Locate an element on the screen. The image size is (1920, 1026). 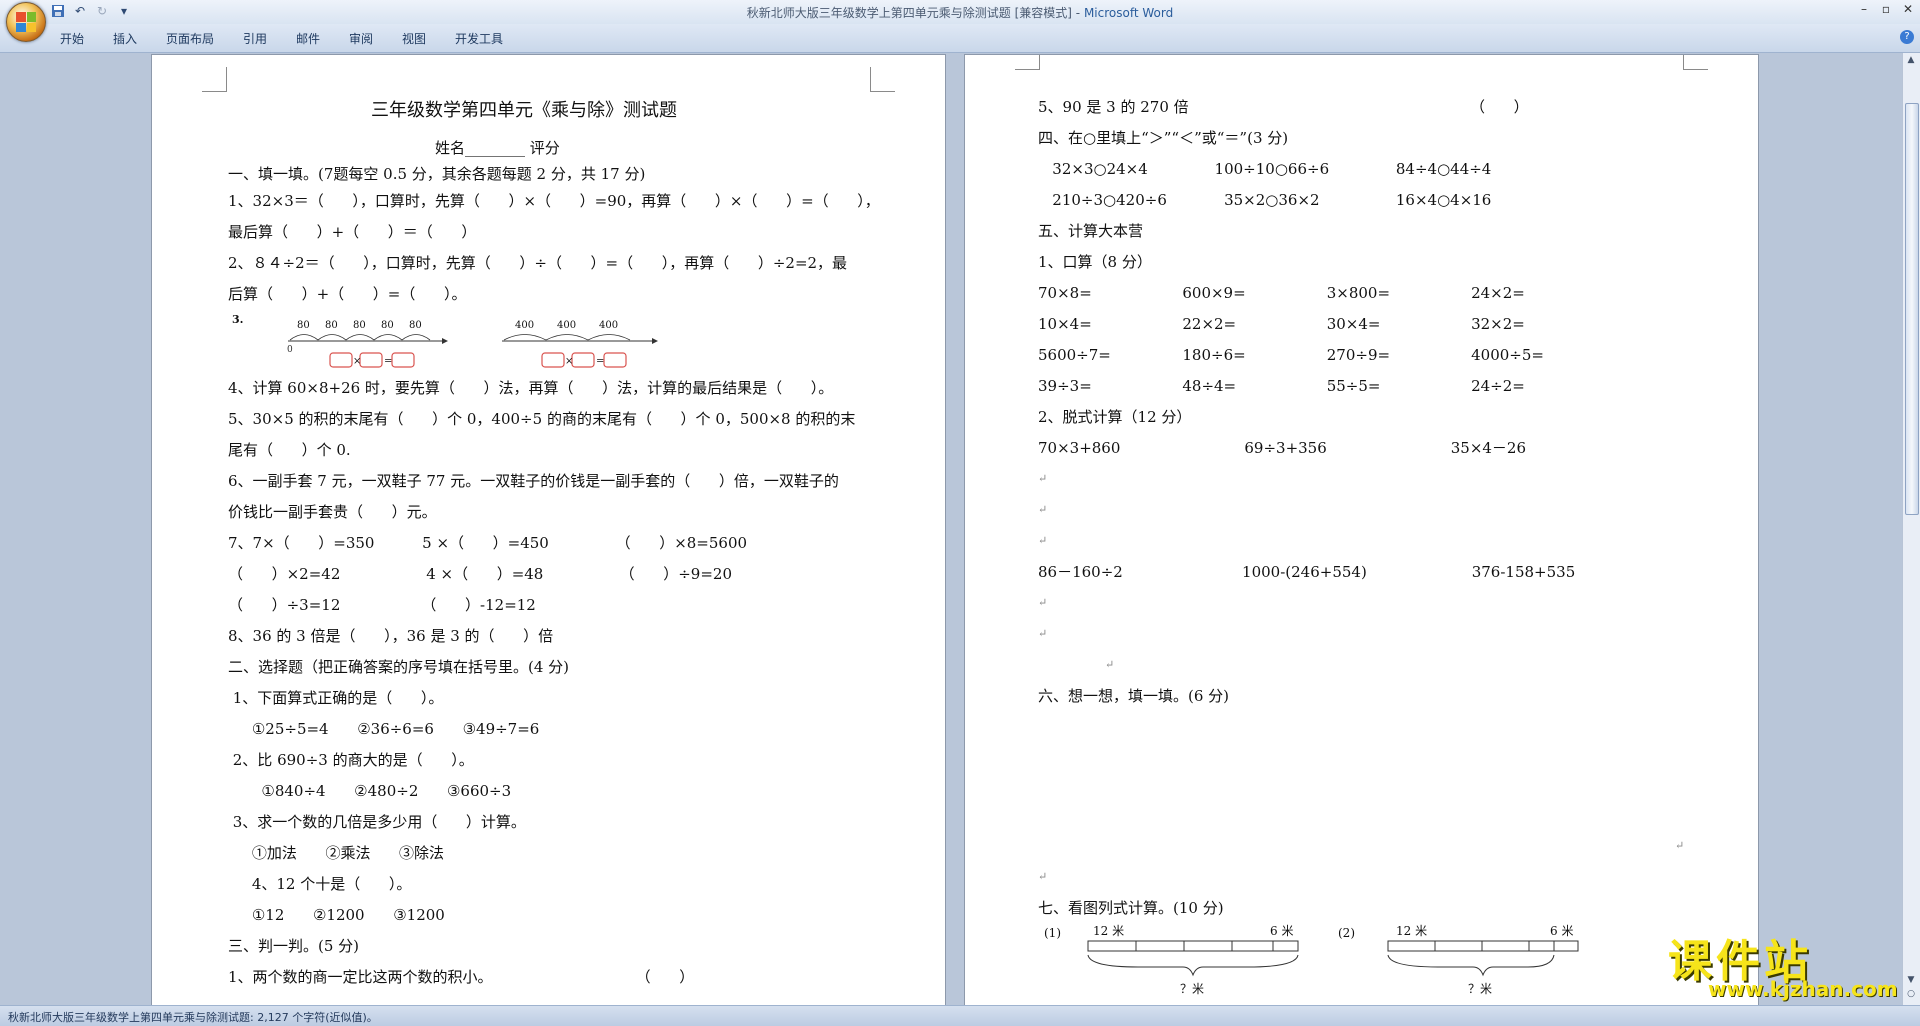
browse-object-icon: ○ is located at coordinates (1911, 995).